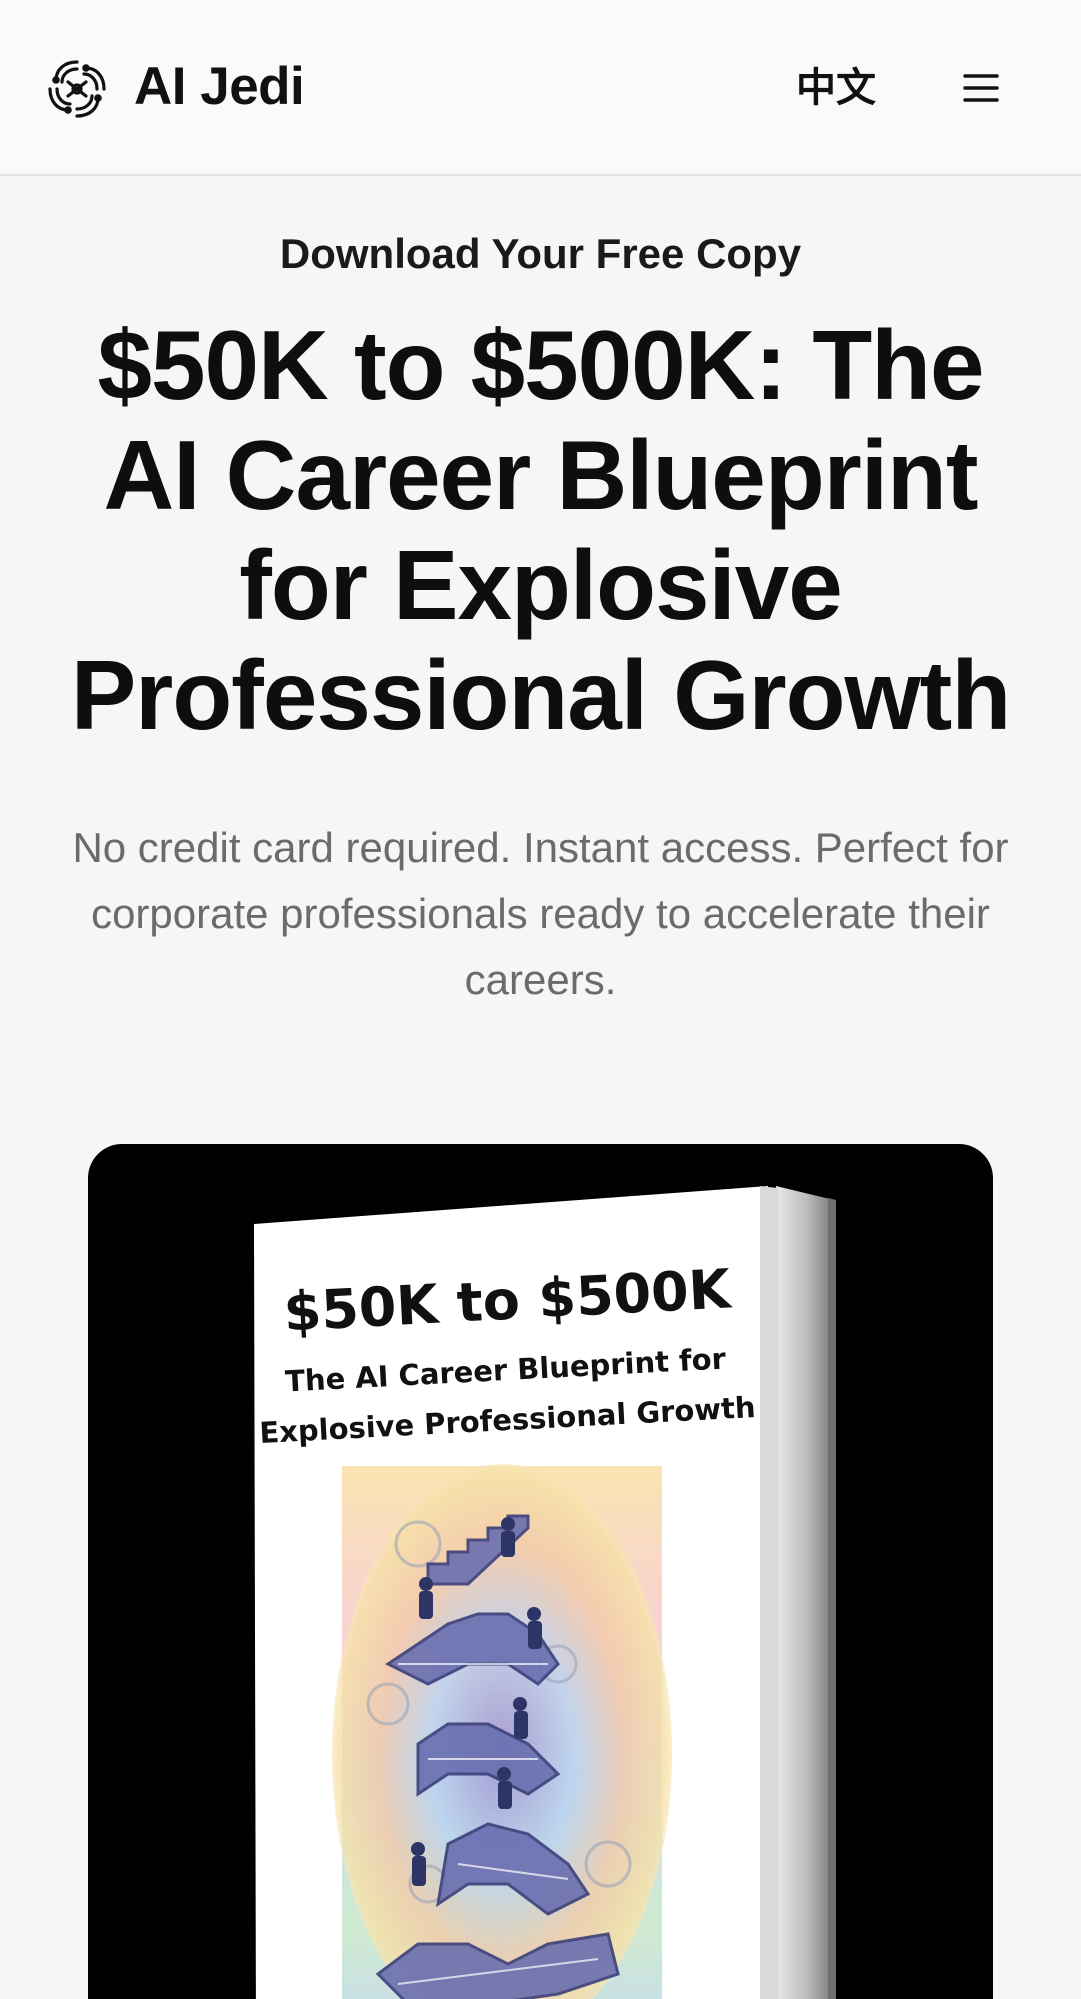 This screenshot has width=1081, height=1999. What do you see at coordinates (540, 253) in the screenshot?
I see `hero-eyebrow: Download Your Free Copy` at bounding box center [540, 253].